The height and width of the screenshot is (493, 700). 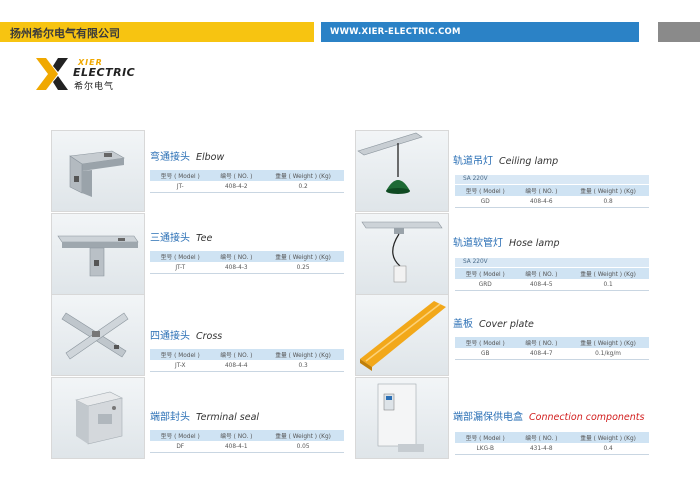 I want to click on cell-model: GB, so click(x=485, y=354).